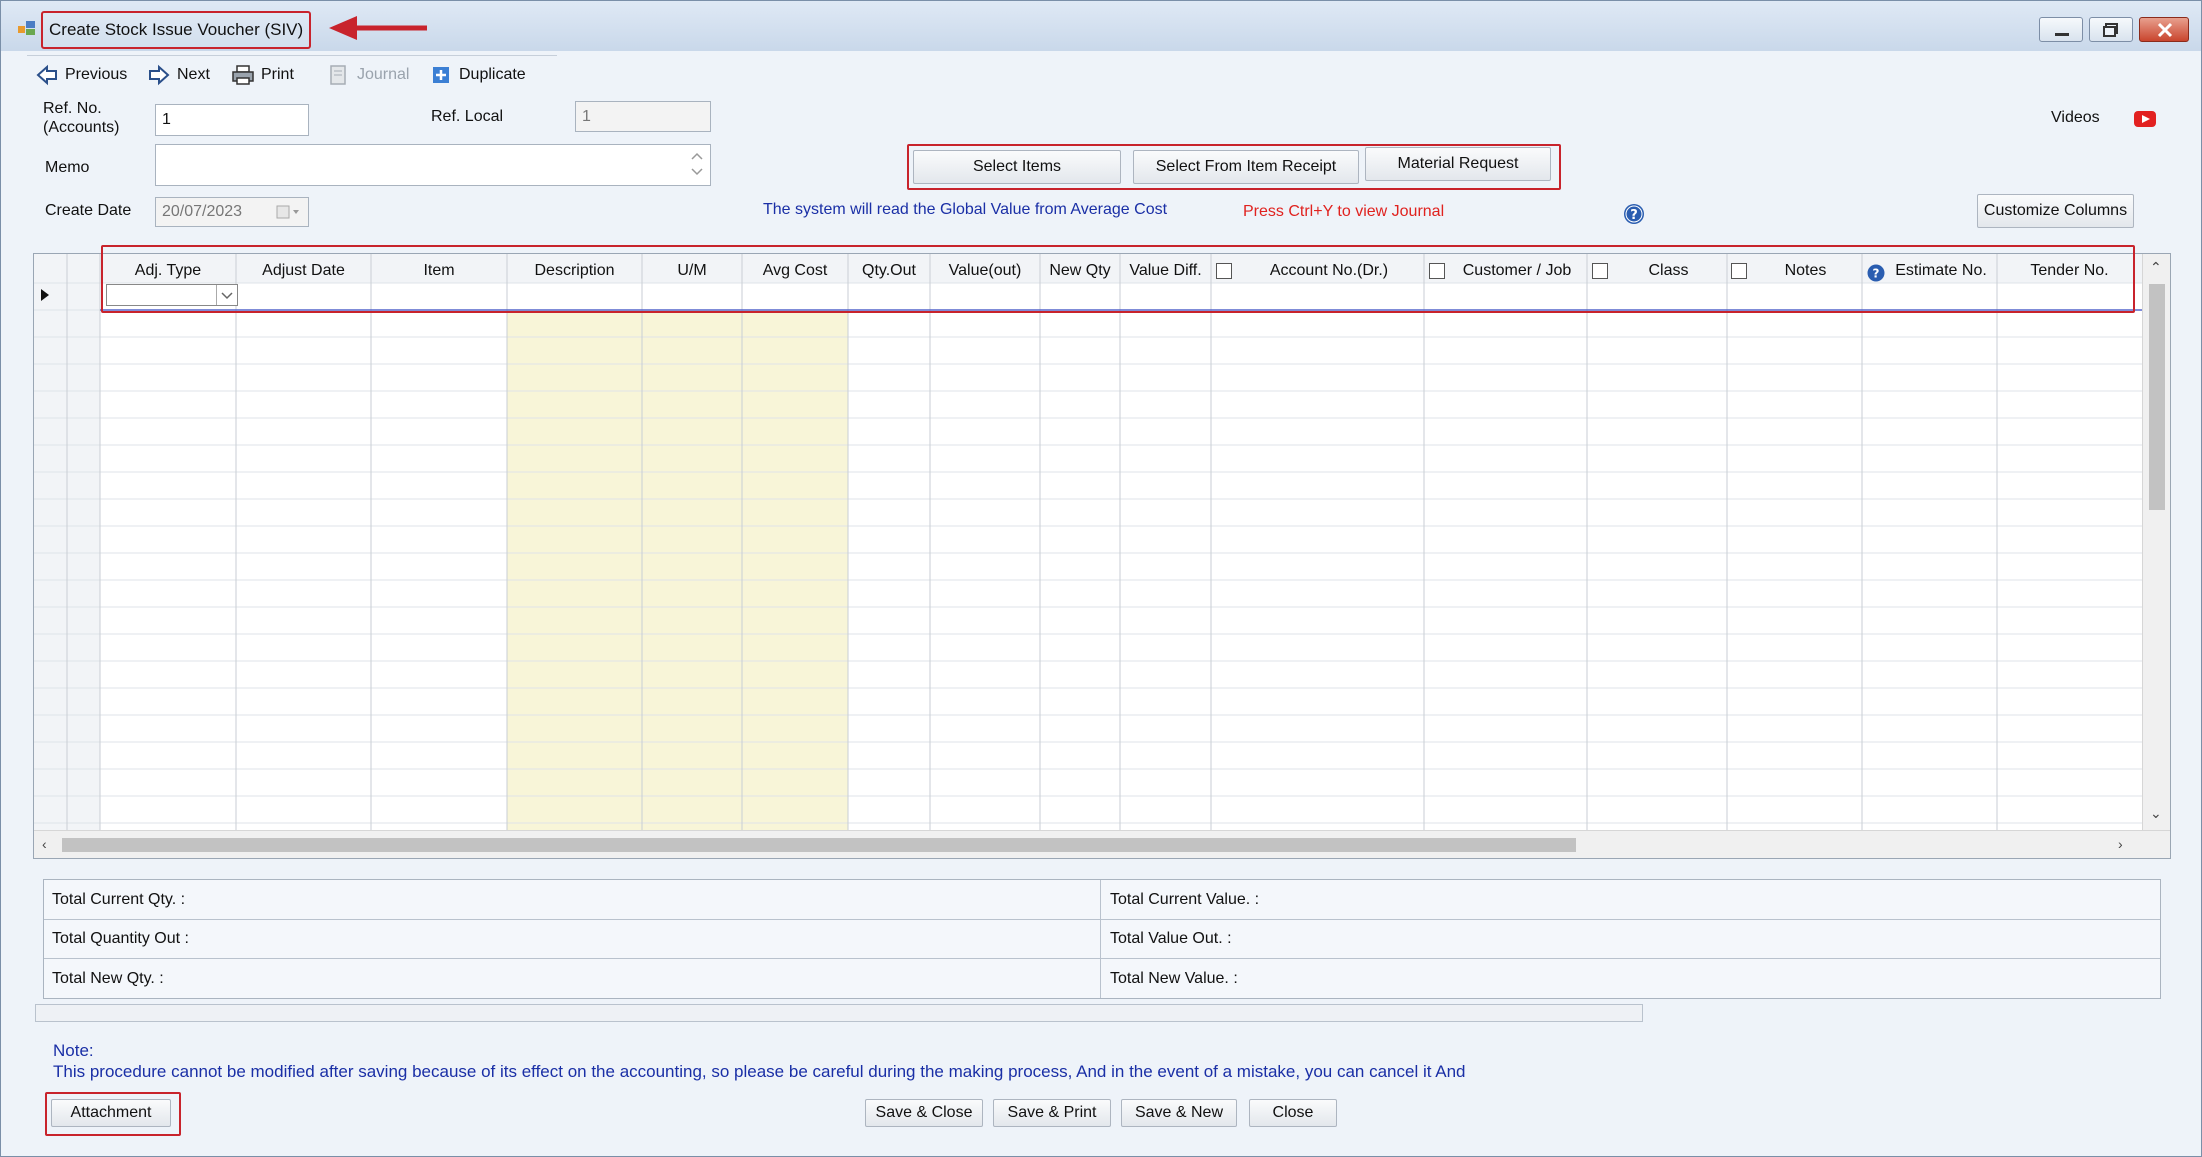 The width and height of the screenshot is (2202, 1157). What do you see at coordinates (119, 899) in the screenshot?
I see `total-current-qty: Total Current Qty. :` at bounding box center [119, 899].